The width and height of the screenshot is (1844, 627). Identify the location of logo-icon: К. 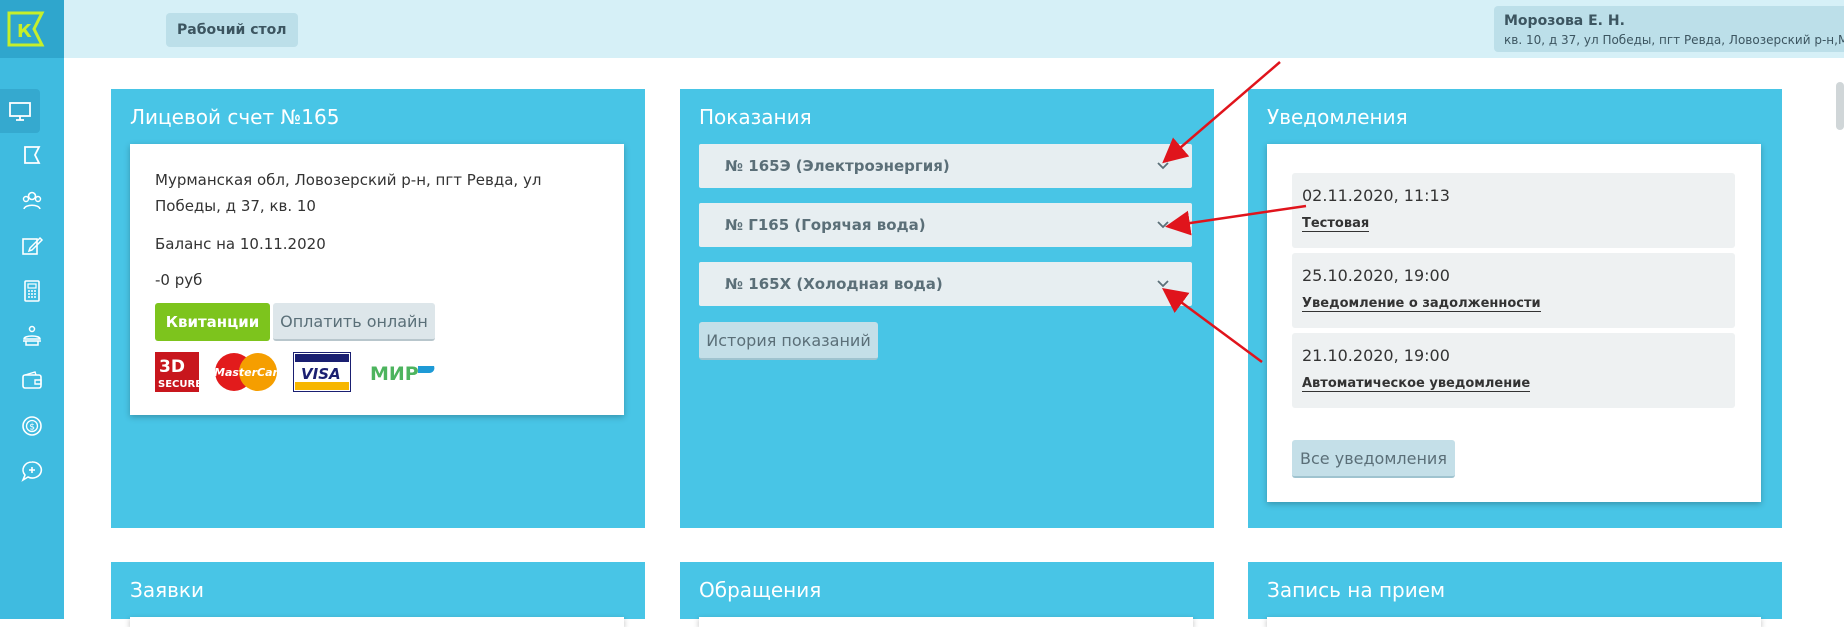
(26, 29).